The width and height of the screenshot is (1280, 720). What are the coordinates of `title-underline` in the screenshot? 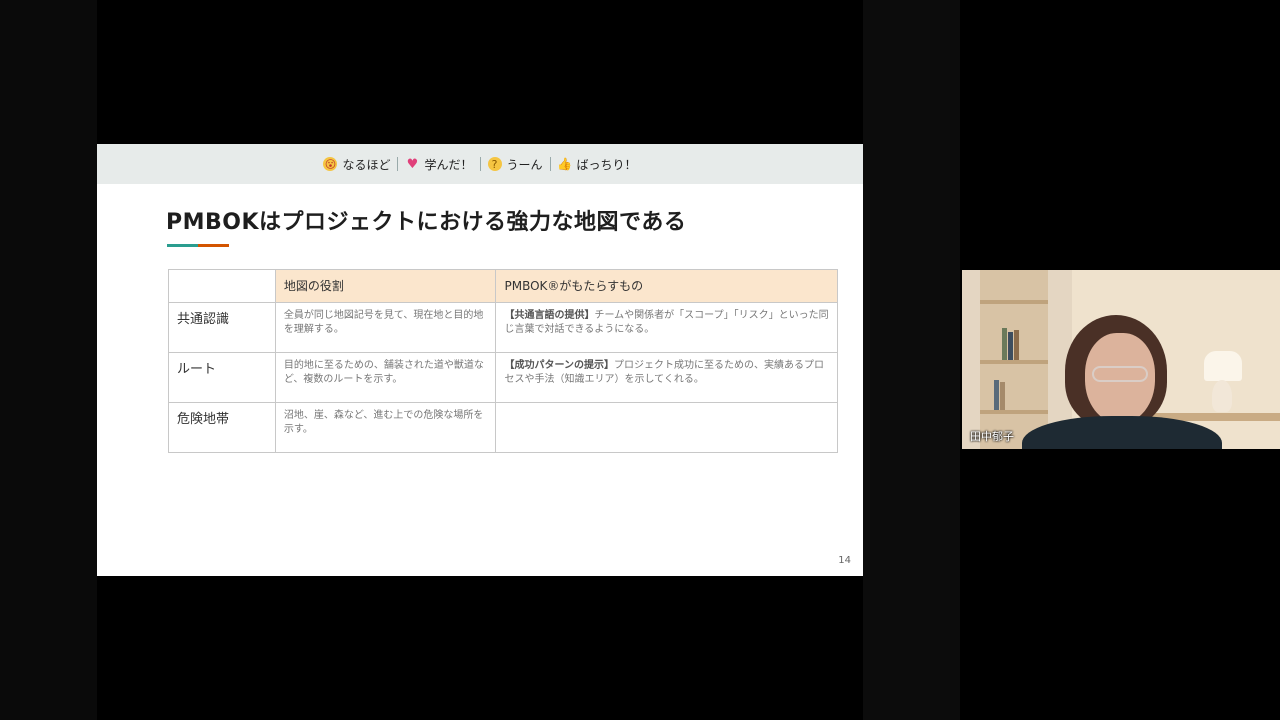 It's located at (198, 245).